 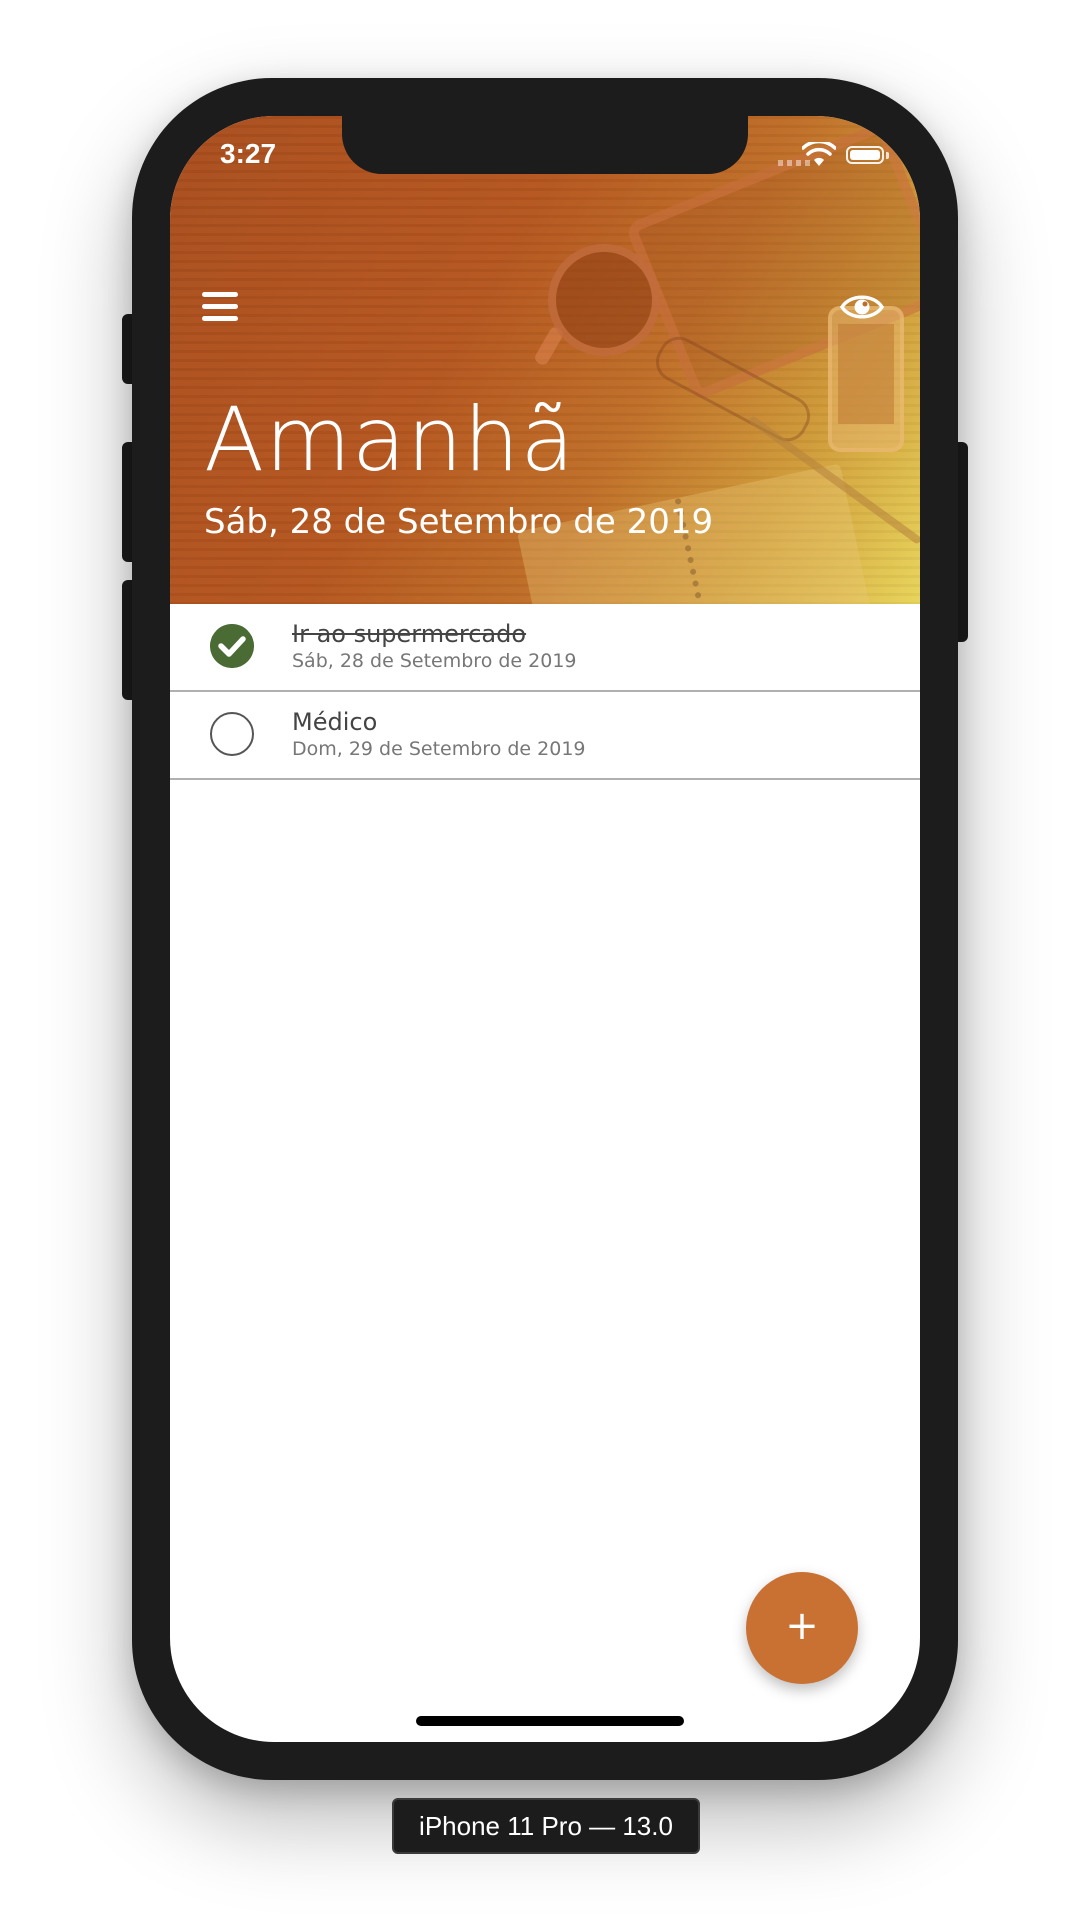 I want to click on task-title: Ir ao supermercado, so click(x=409, y=634).